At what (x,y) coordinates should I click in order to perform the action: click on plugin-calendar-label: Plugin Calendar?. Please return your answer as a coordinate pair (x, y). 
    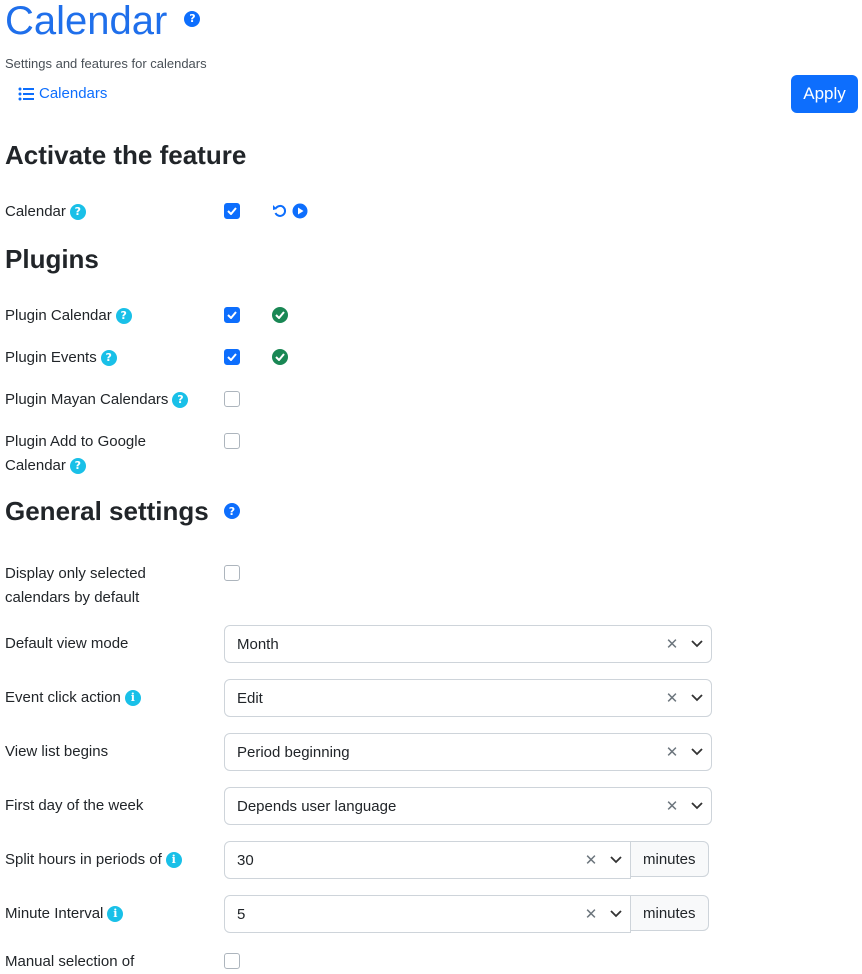
    Looking at the image, I should click on (68, 316).